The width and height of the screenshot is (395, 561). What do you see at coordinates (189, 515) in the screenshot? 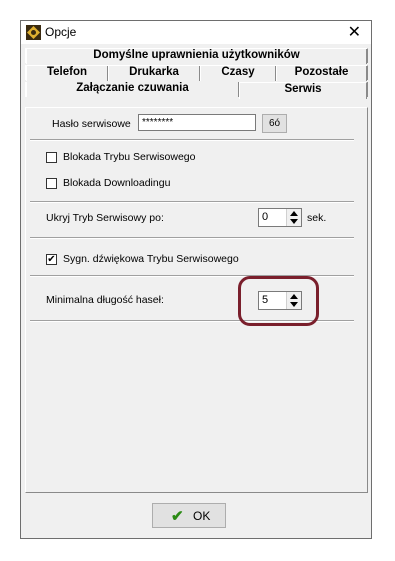
I see `ok-button: ✔ OK` at bounding box center [189, 515].